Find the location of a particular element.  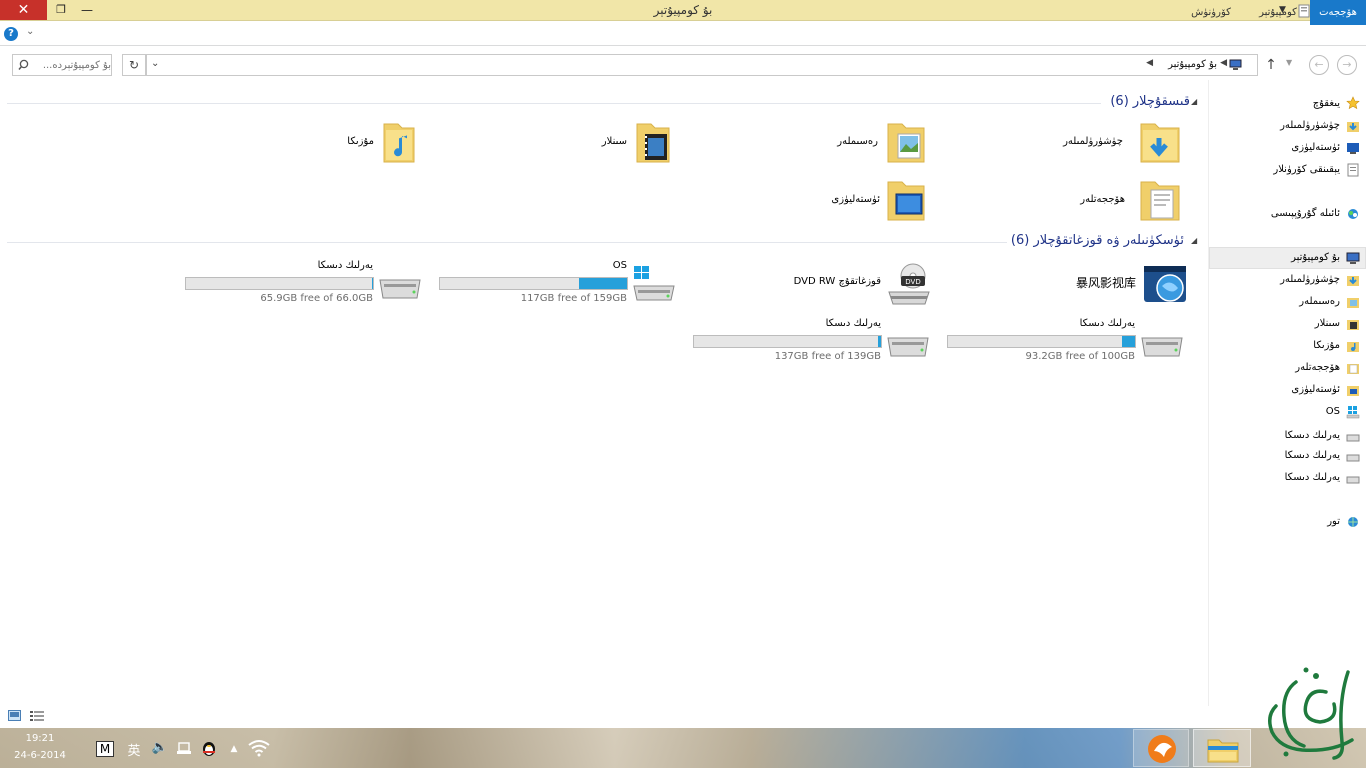

nav-pc-desktop: ئۈستەليۈزى is located at coordinates (1287, 390).